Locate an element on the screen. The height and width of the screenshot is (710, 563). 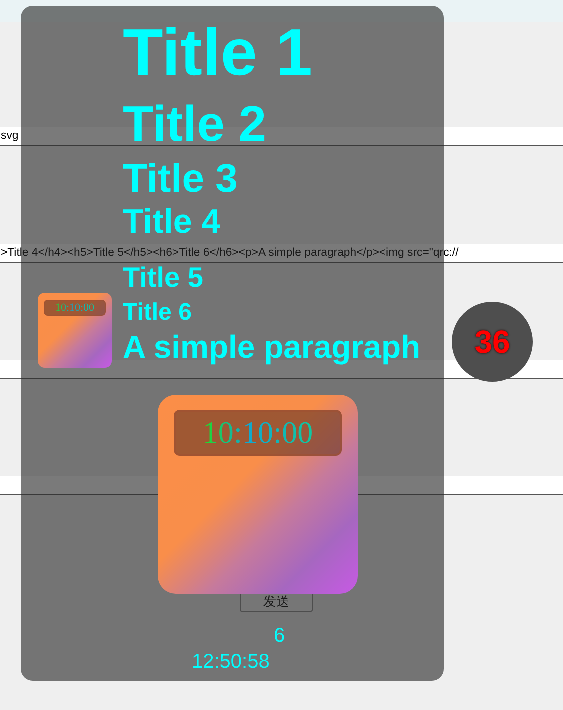
count-text: 6 is located at coordinates (280, 636).